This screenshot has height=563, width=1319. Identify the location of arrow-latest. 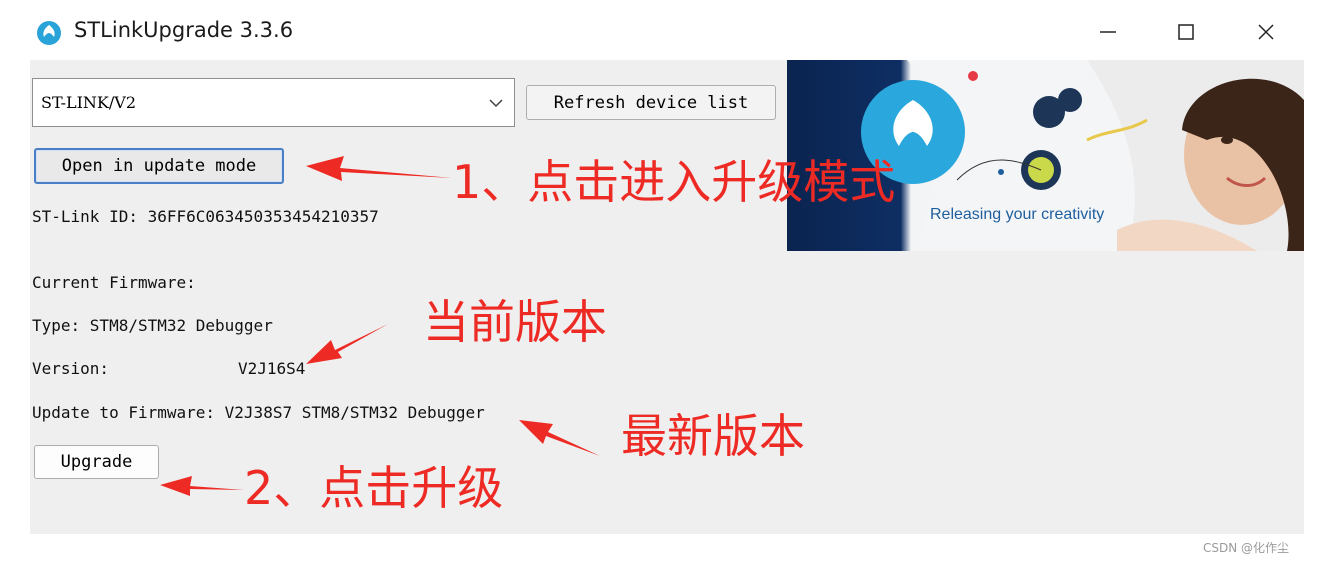
(559, 438).